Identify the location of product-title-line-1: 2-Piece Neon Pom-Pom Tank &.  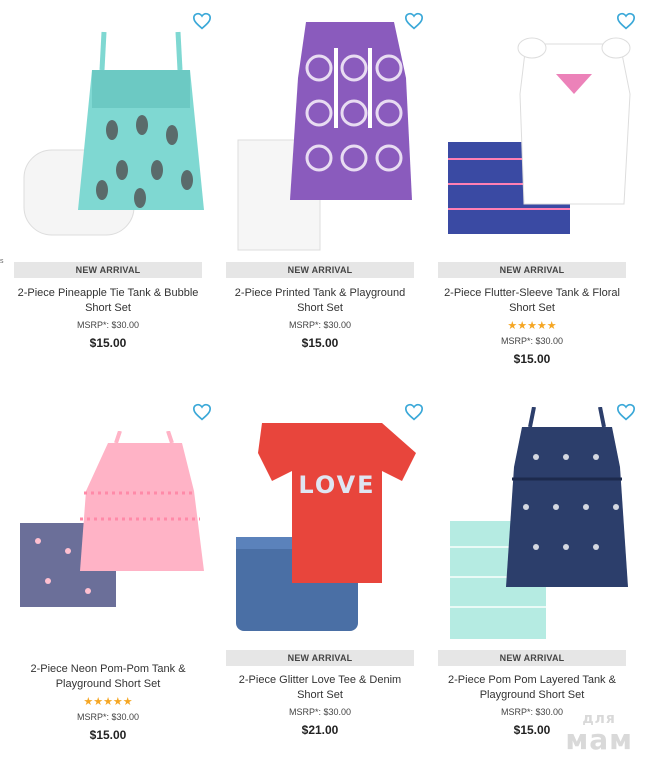
(108, 669).